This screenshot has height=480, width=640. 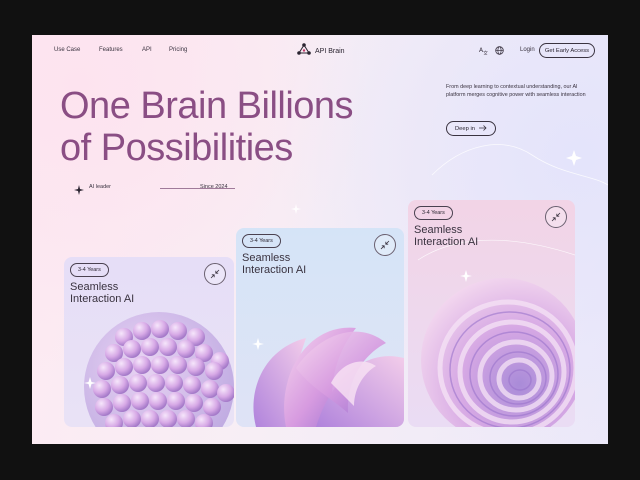 I want to click on card-2-collapse-button, so click(x=385, y=245).